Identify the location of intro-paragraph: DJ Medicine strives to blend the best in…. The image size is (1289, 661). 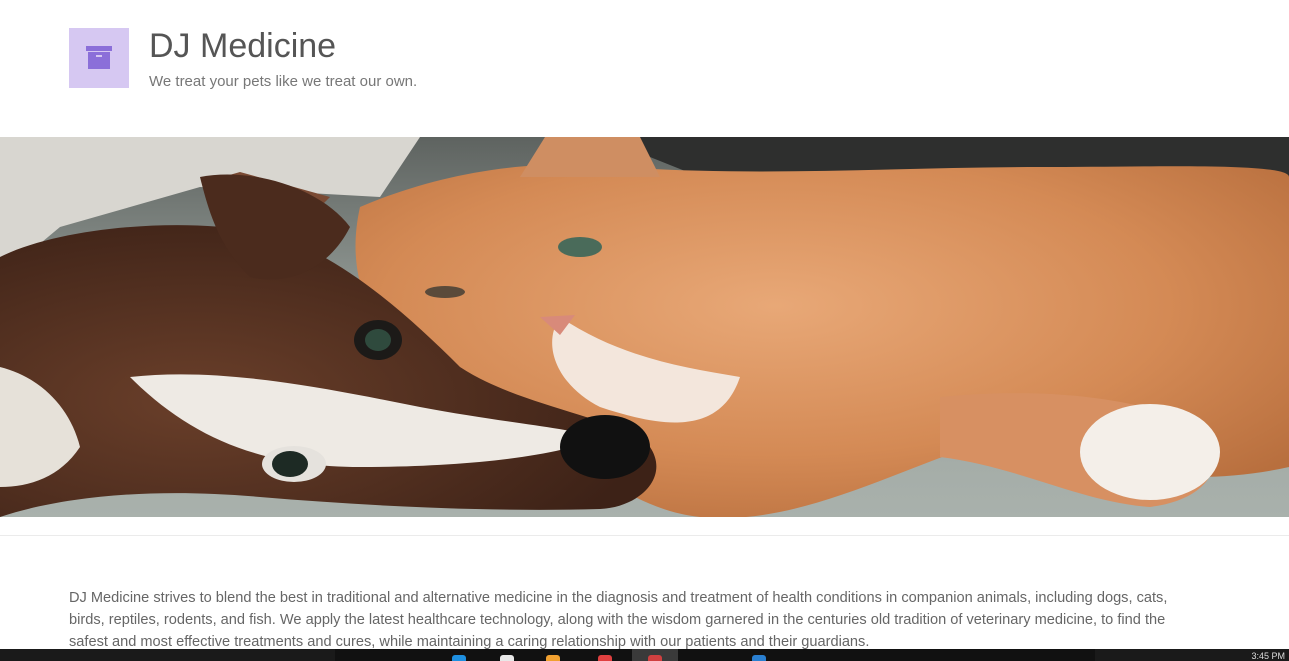
(618, 620).